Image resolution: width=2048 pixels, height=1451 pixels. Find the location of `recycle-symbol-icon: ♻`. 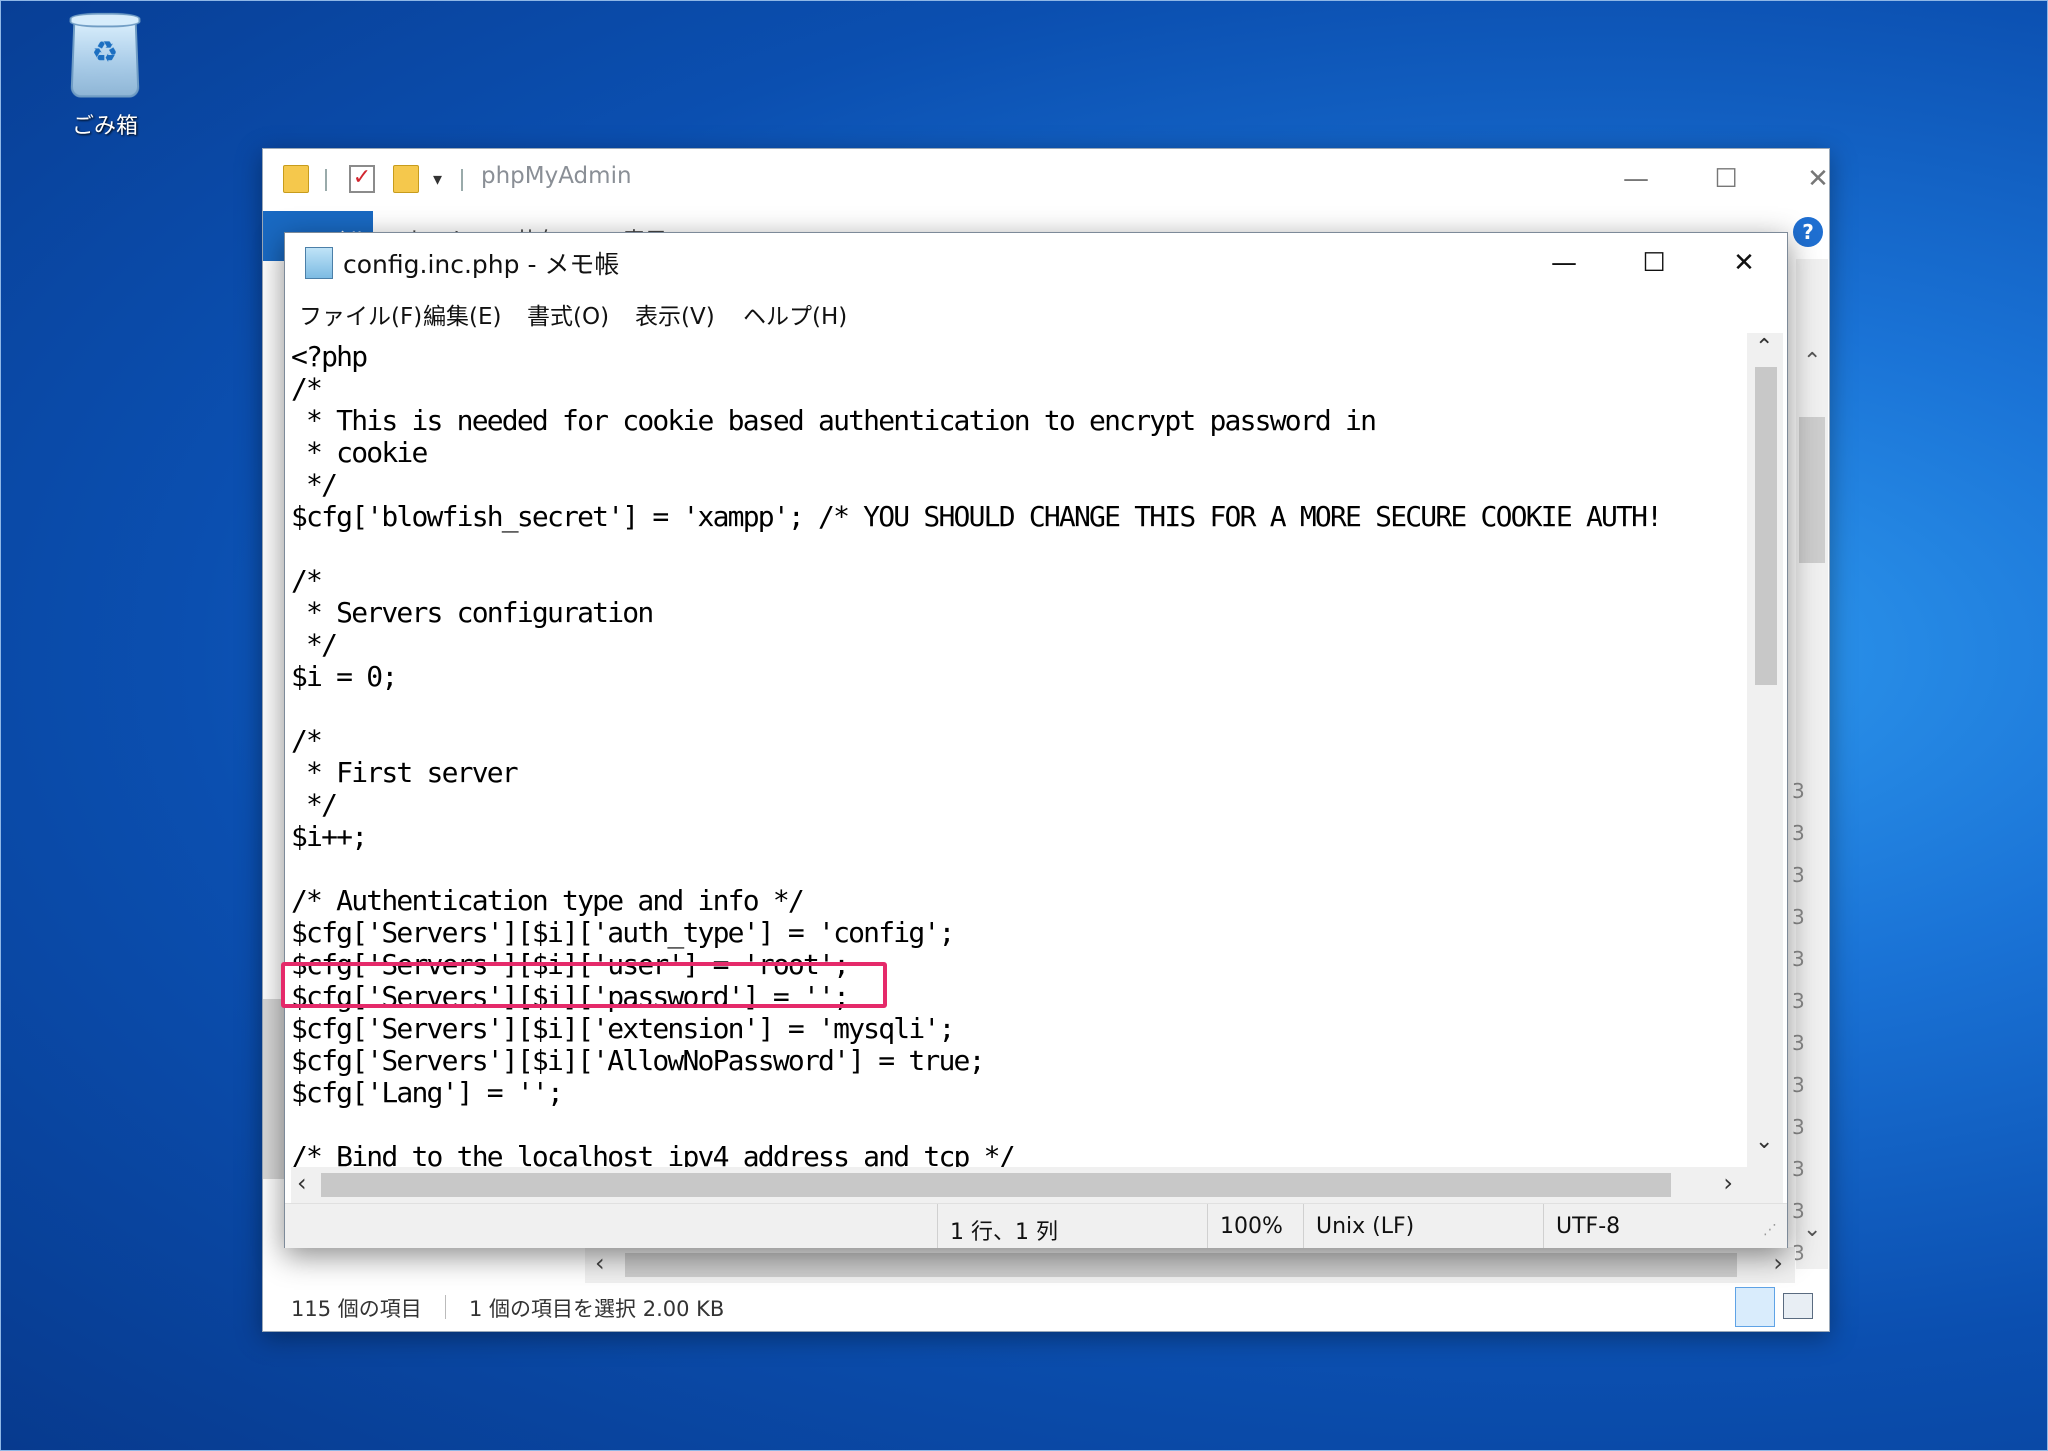

recycle-symbol-icon: ♻ is located at coordinates (105, 53).